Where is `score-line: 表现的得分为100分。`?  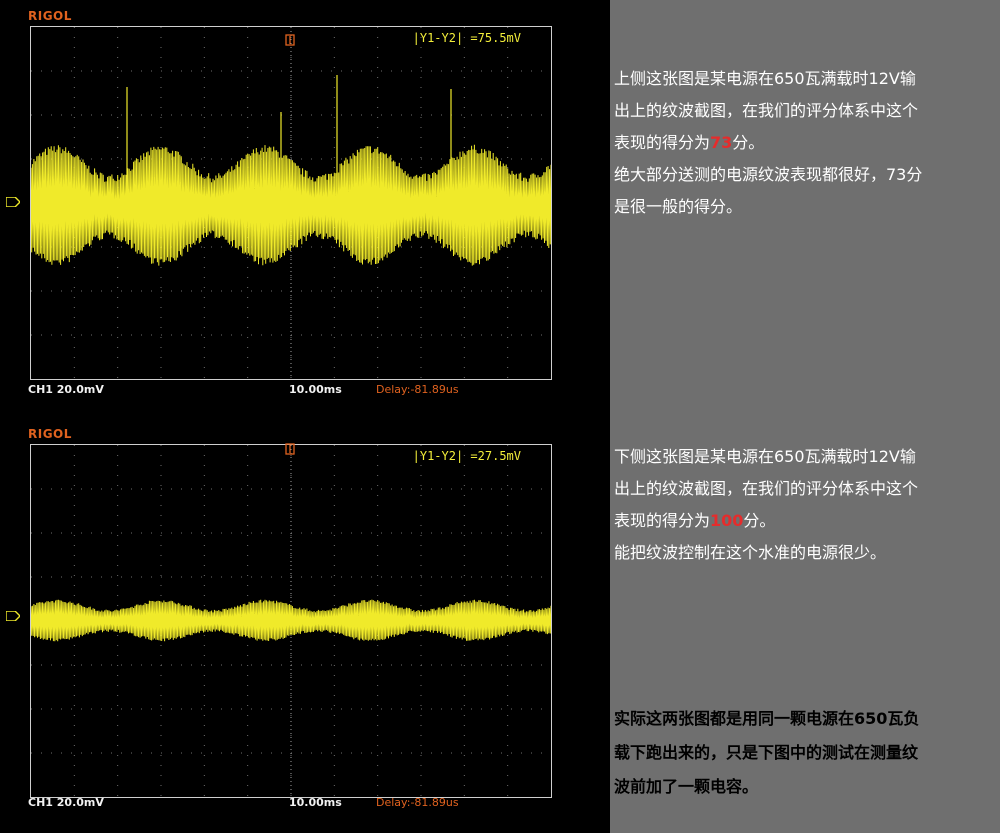 score-line: 表现的得分为100分。 is located at coordinates (807, 522).